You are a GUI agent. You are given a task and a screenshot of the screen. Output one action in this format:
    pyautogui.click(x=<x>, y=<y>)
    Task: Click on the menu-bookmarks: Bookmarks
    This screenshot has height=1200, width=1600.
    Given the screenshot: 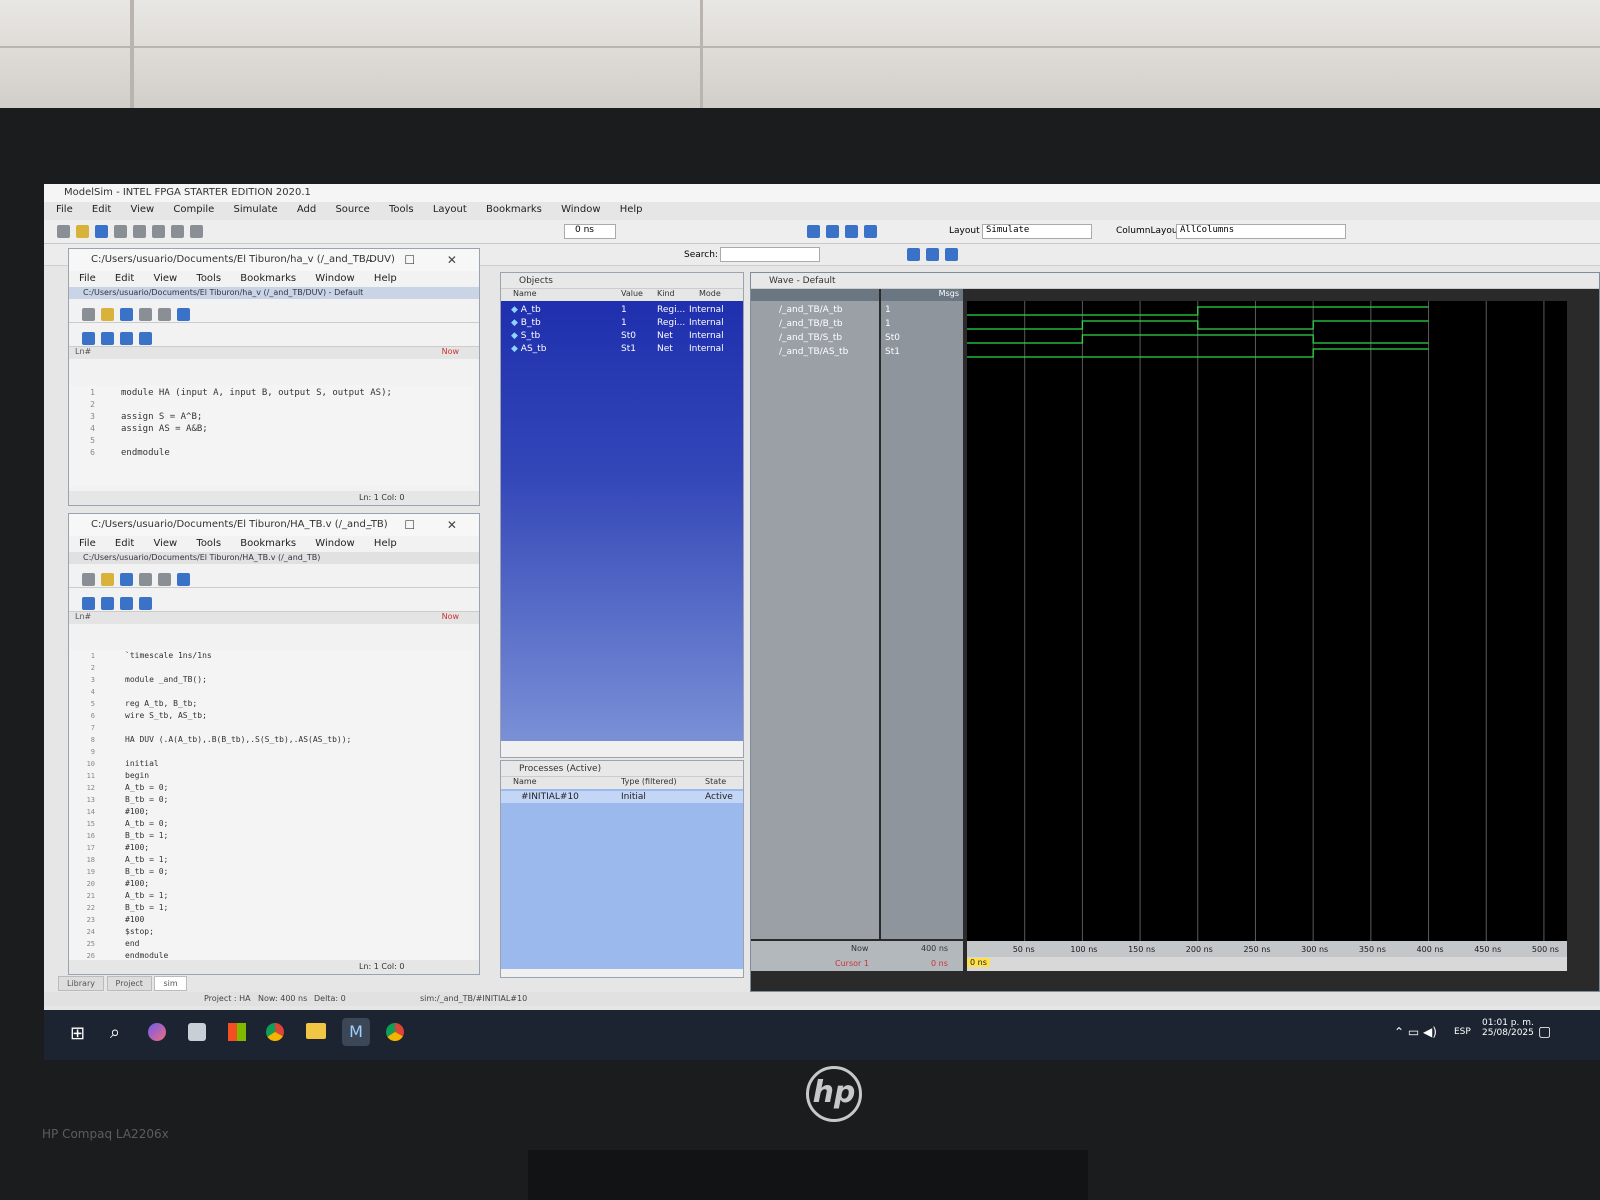 What is the action you would take?
    pyautogui.click(x=514, y=209)
    